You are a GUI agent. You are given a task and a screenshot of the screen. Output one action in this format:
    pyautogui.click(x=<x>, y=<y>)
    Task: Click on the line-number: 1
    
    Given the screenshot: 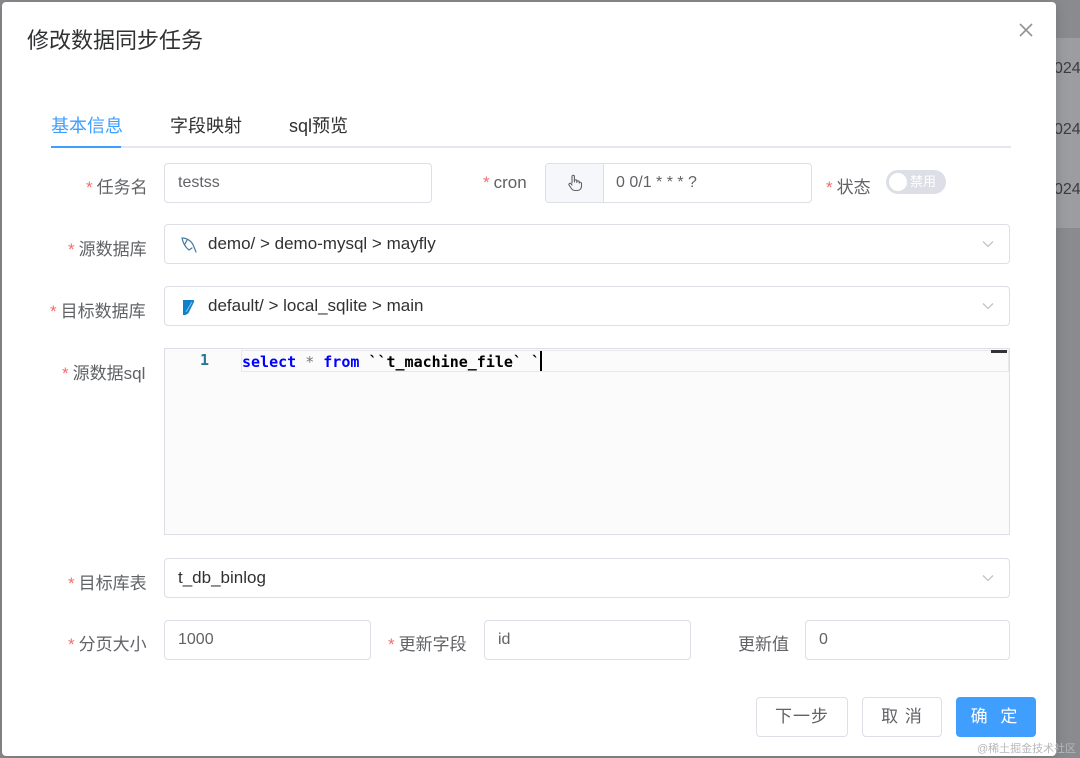 What is the action you would take?
    pyautogui.click(x=205, y=360)
    